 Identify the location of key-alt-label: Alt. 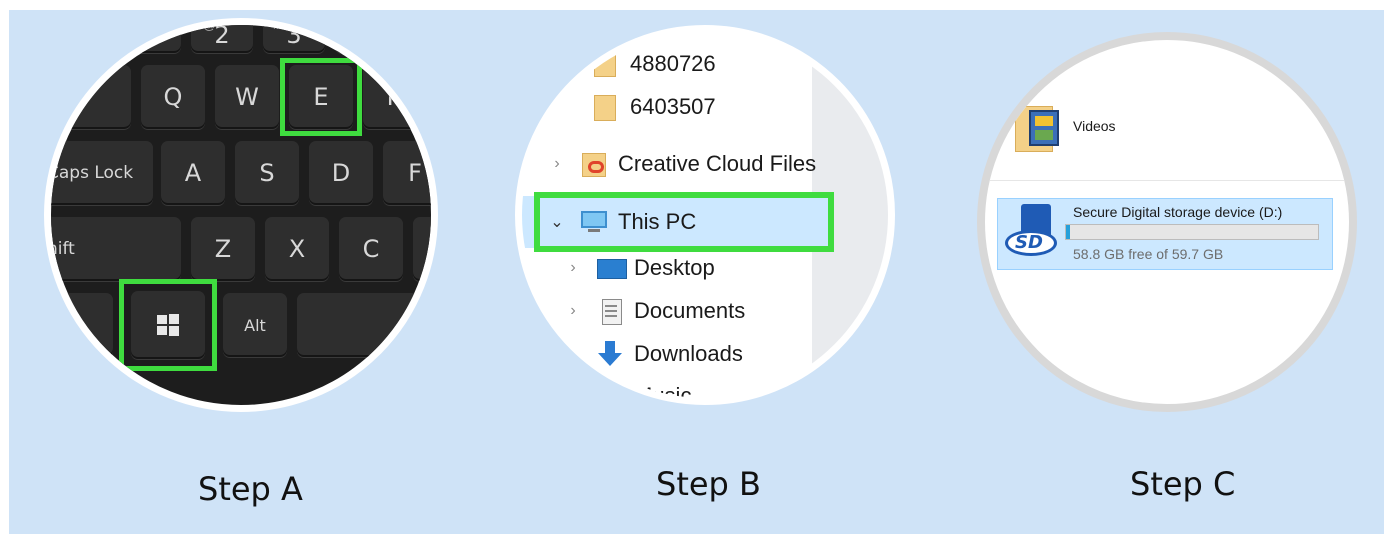
(255, 325).